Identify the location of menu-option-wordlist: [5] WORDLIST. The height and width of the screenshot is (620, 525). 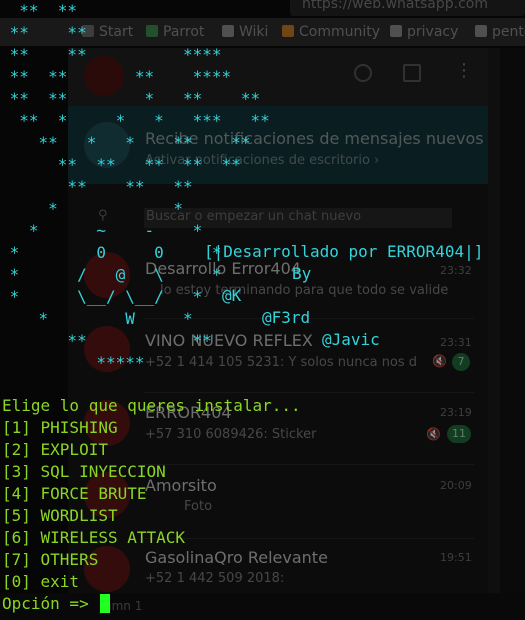
(60, 516).